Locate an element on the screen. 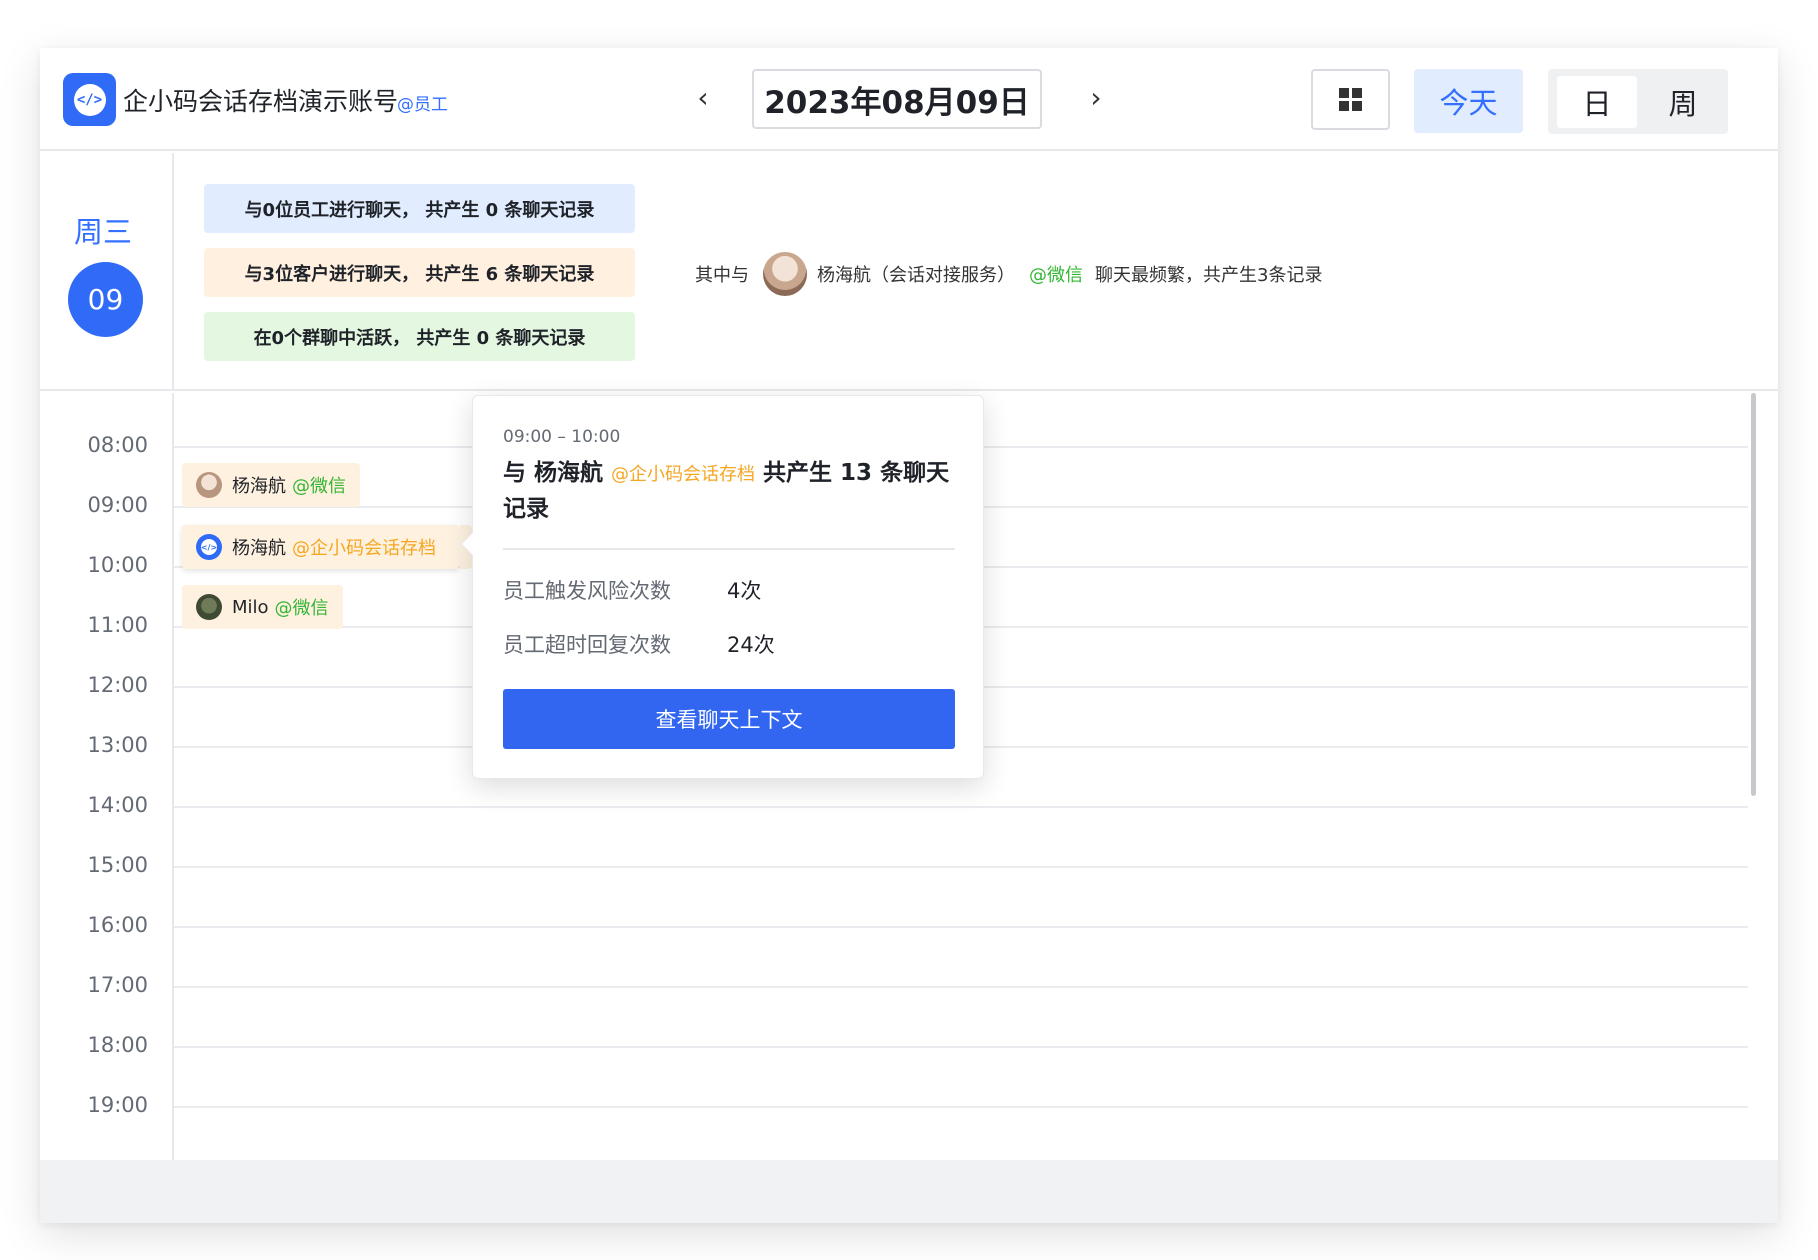  group-chat-stat: 在0个群聊中活跃， 共产生 0 条聊天记录 is located at coordinates (419, 336).